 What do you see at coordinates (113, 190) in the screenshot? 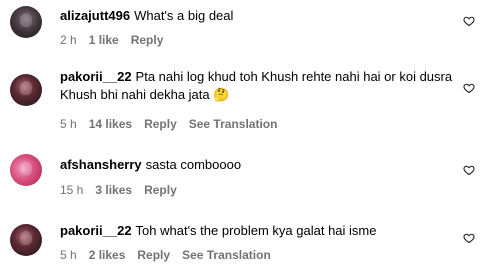
I see `comment-likes: 3 likes` at bounding box center [113, 190].